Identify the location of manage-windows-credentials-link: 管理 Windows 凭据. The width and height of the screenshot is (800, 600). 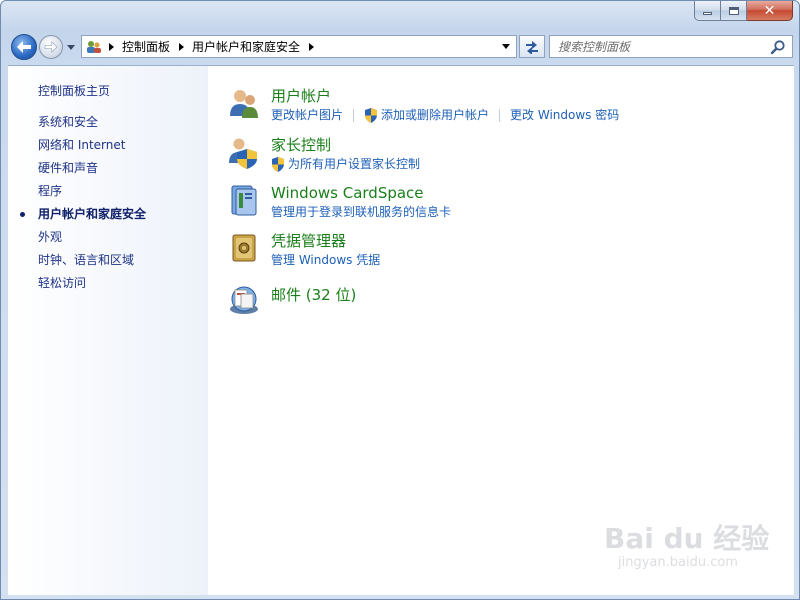
(325, 260).